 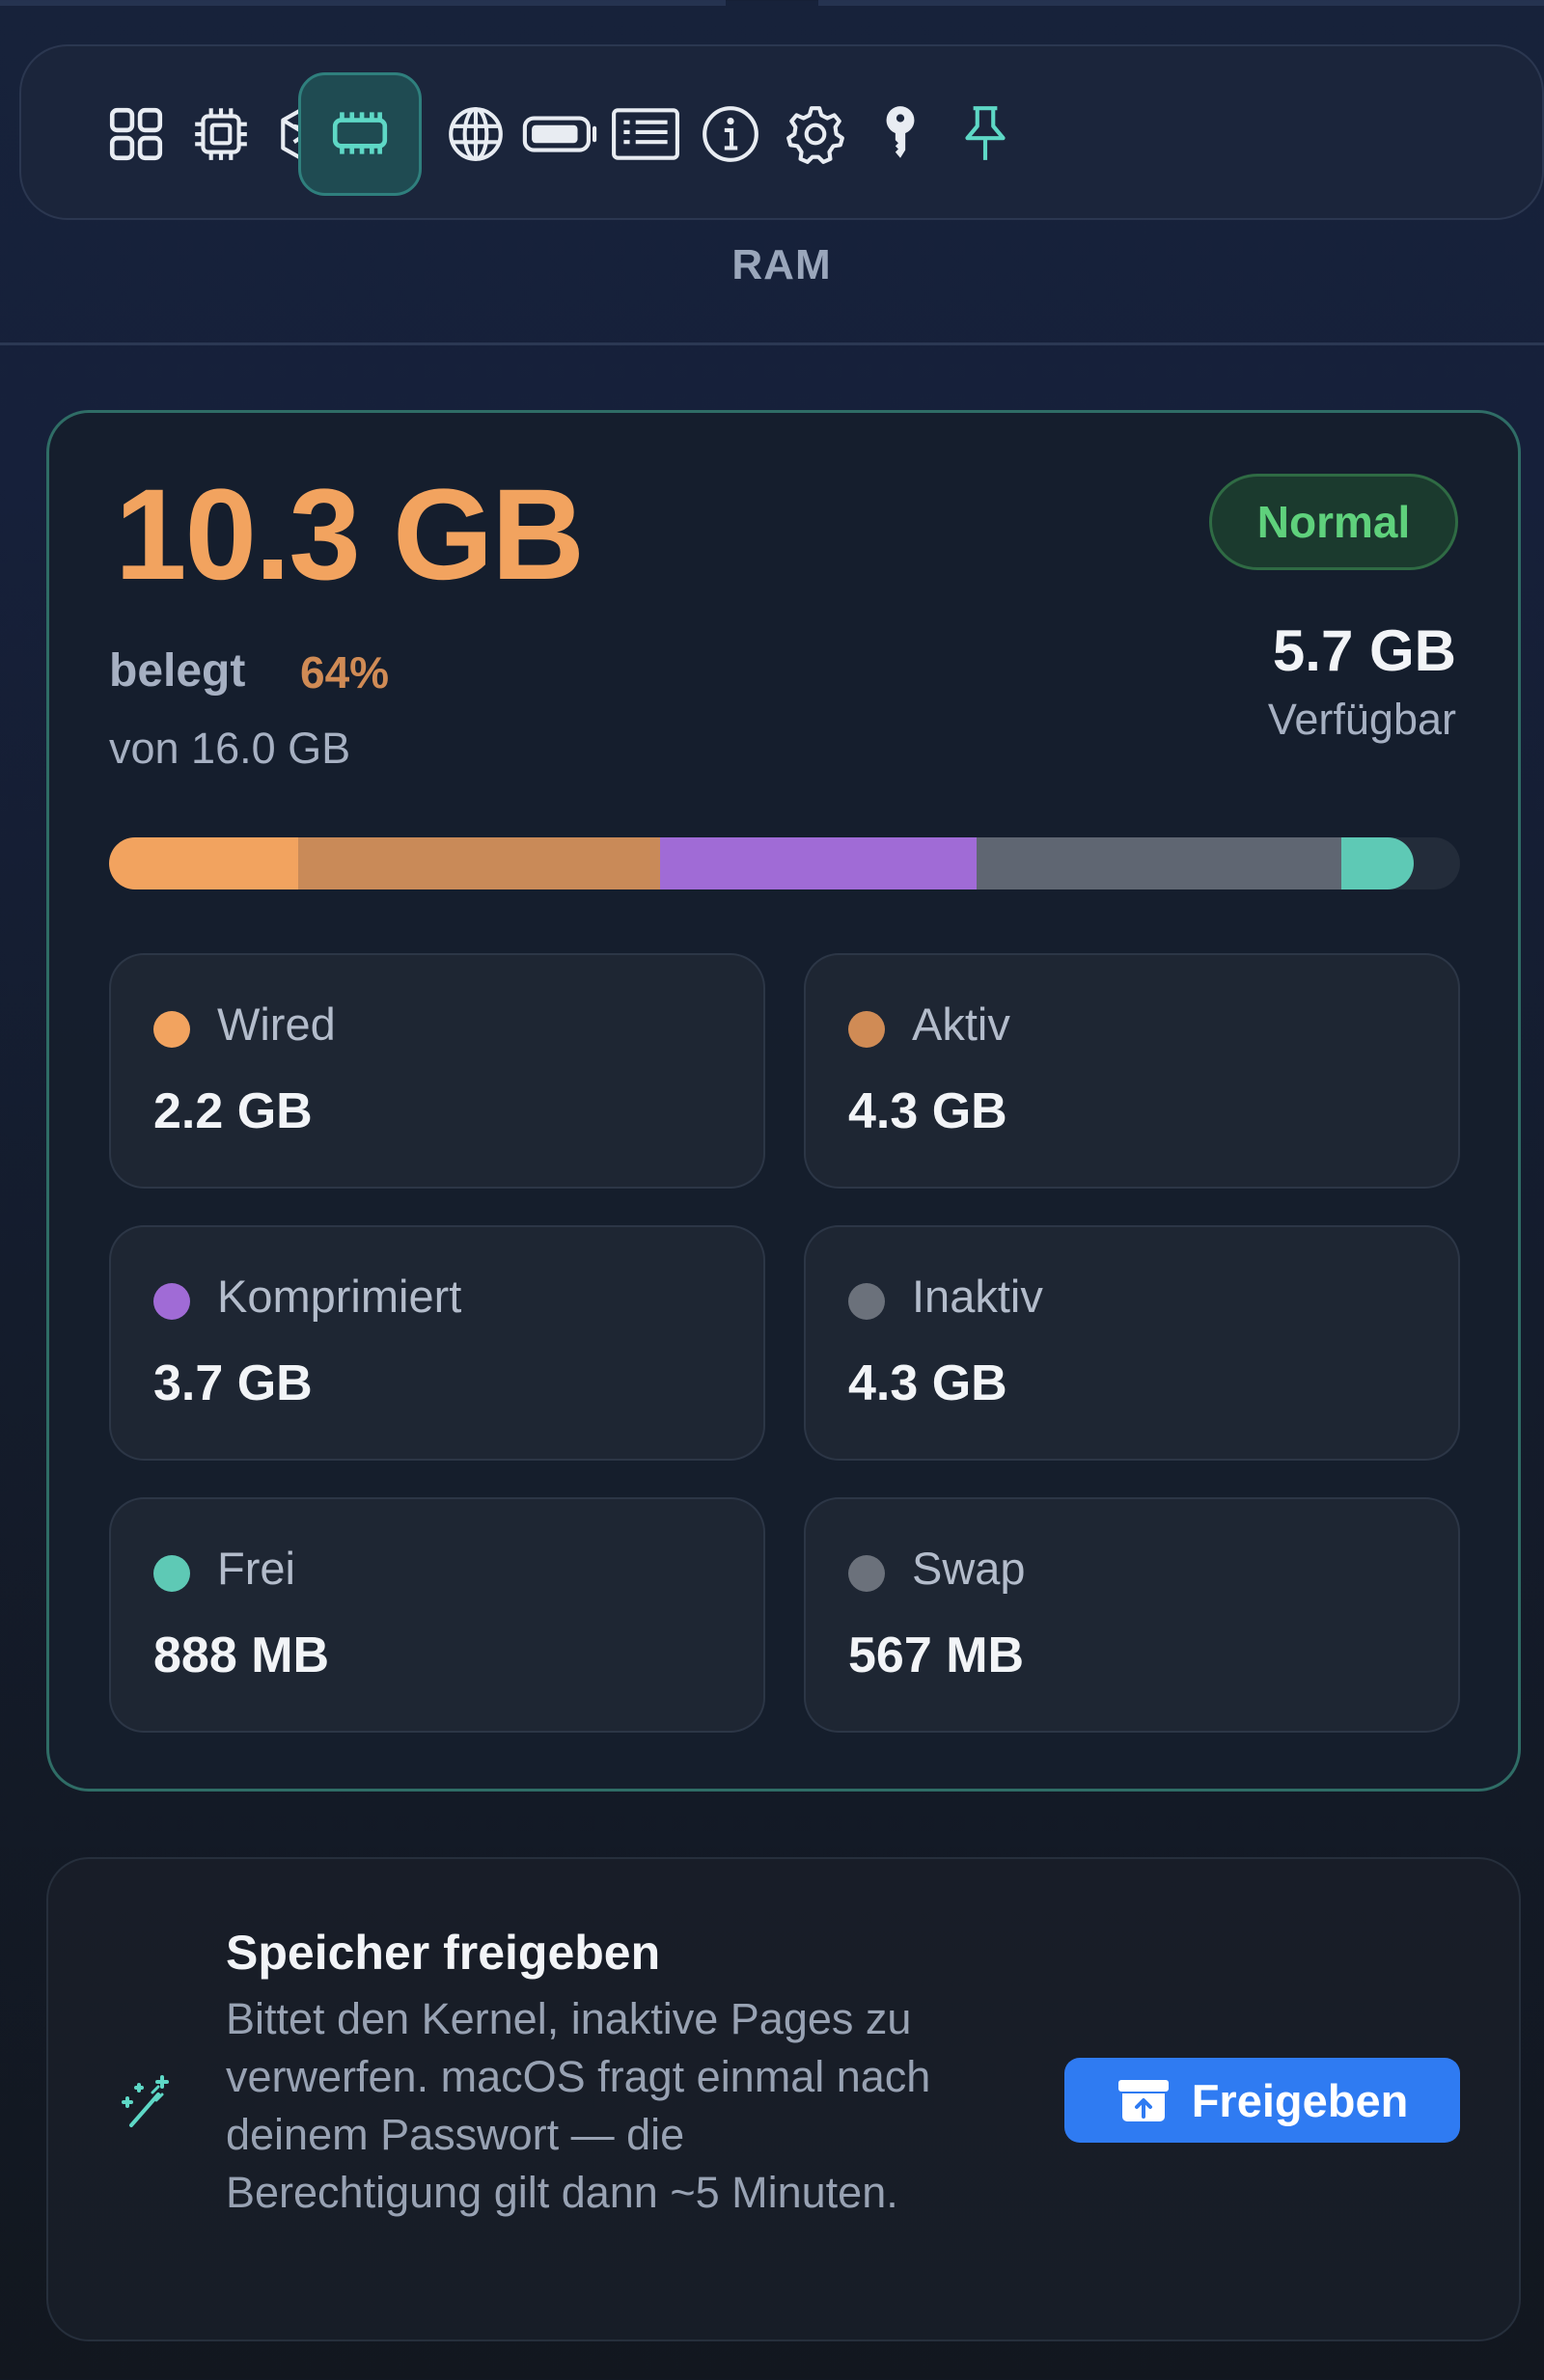 What do you see at coordinates (1364, 650) in the screenshot?
I see `available-memory-value: 5.7 GB` at bounding box center [1364, 650].